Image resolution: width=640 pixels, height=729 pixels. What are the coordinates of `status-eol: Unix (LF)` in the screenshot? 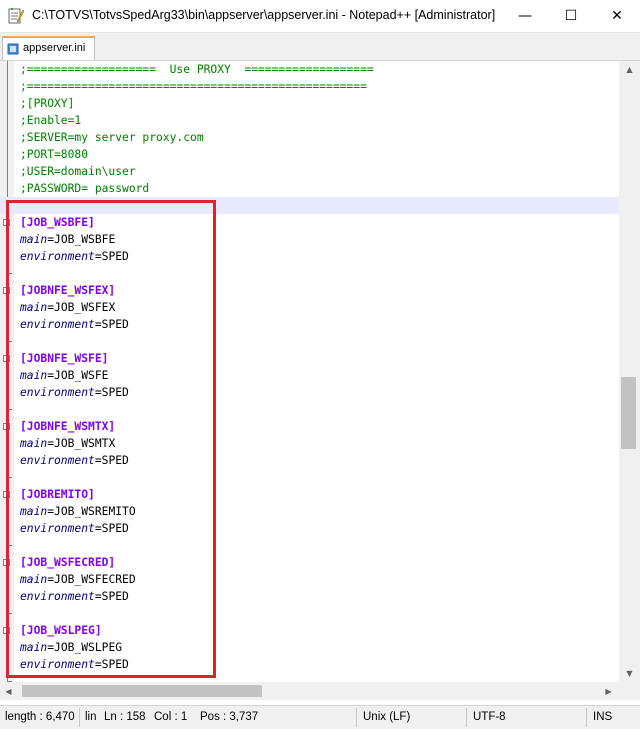 It's located at (386, 717).